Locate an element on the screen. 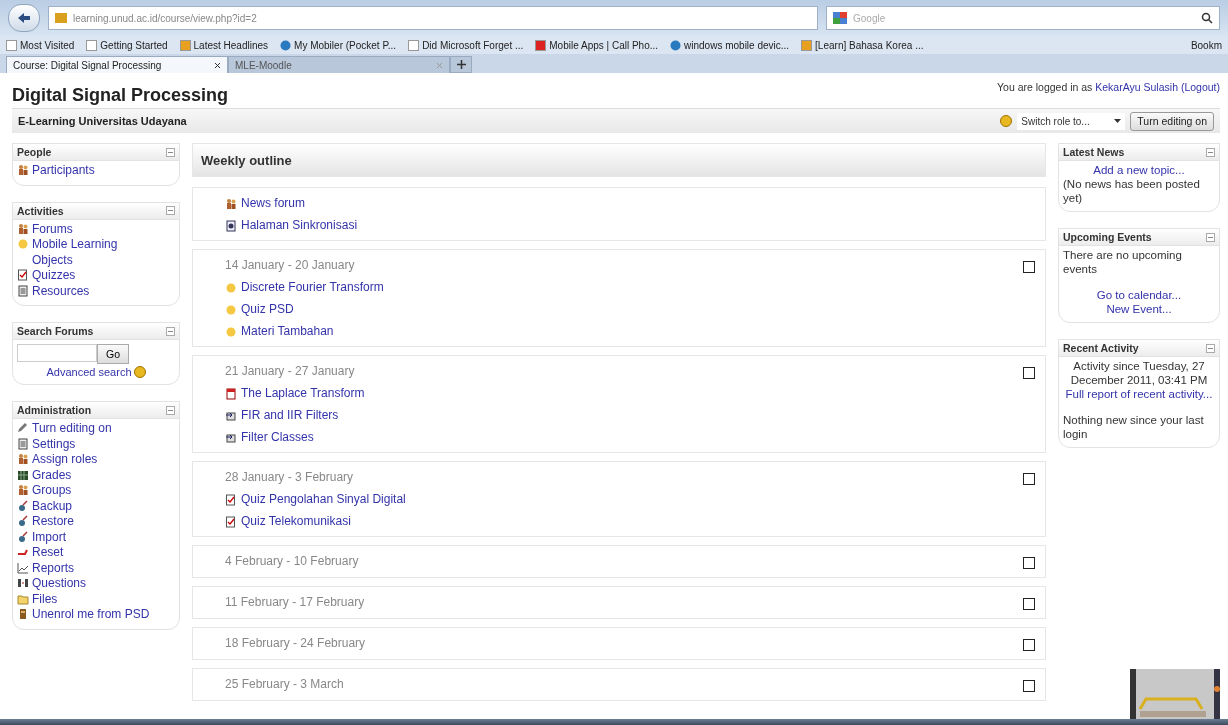  block-text: (No news has been posted yet) is located at coordinates (1132, 191).